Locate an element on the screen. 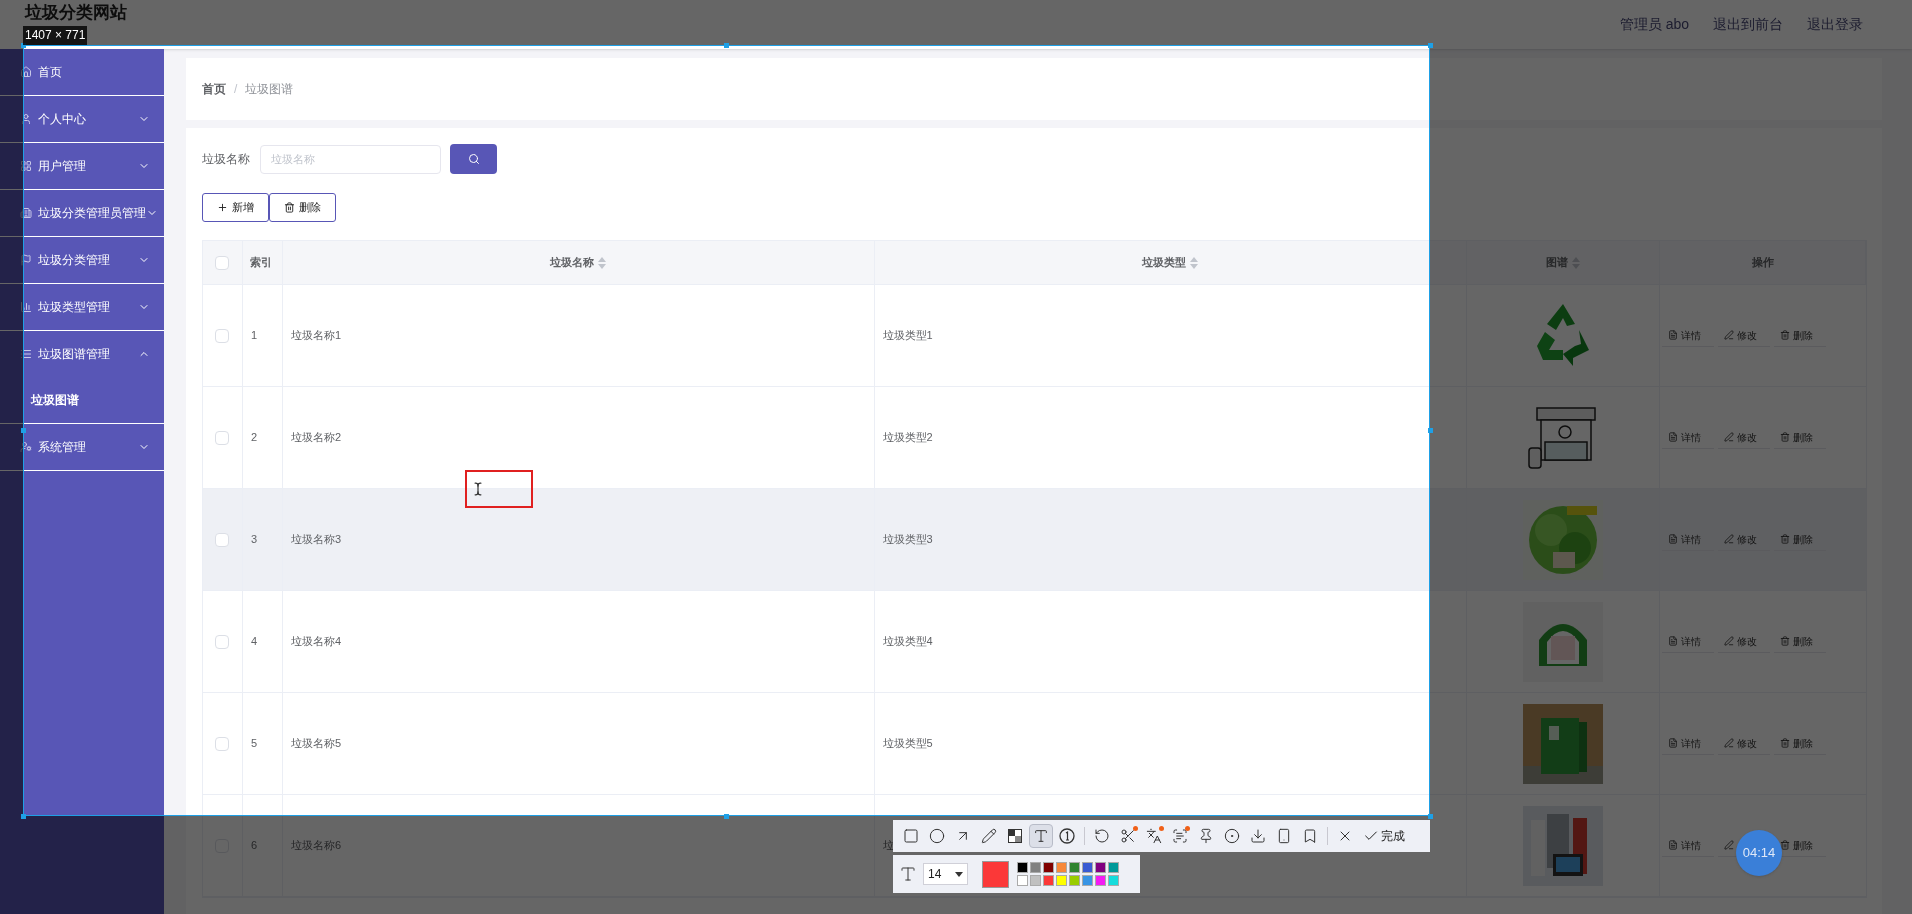 Image resolution: width=1912 pixels, height=914 pixels. table-cell-text: 垃圾名称3 is located at coordinates (316, 540).